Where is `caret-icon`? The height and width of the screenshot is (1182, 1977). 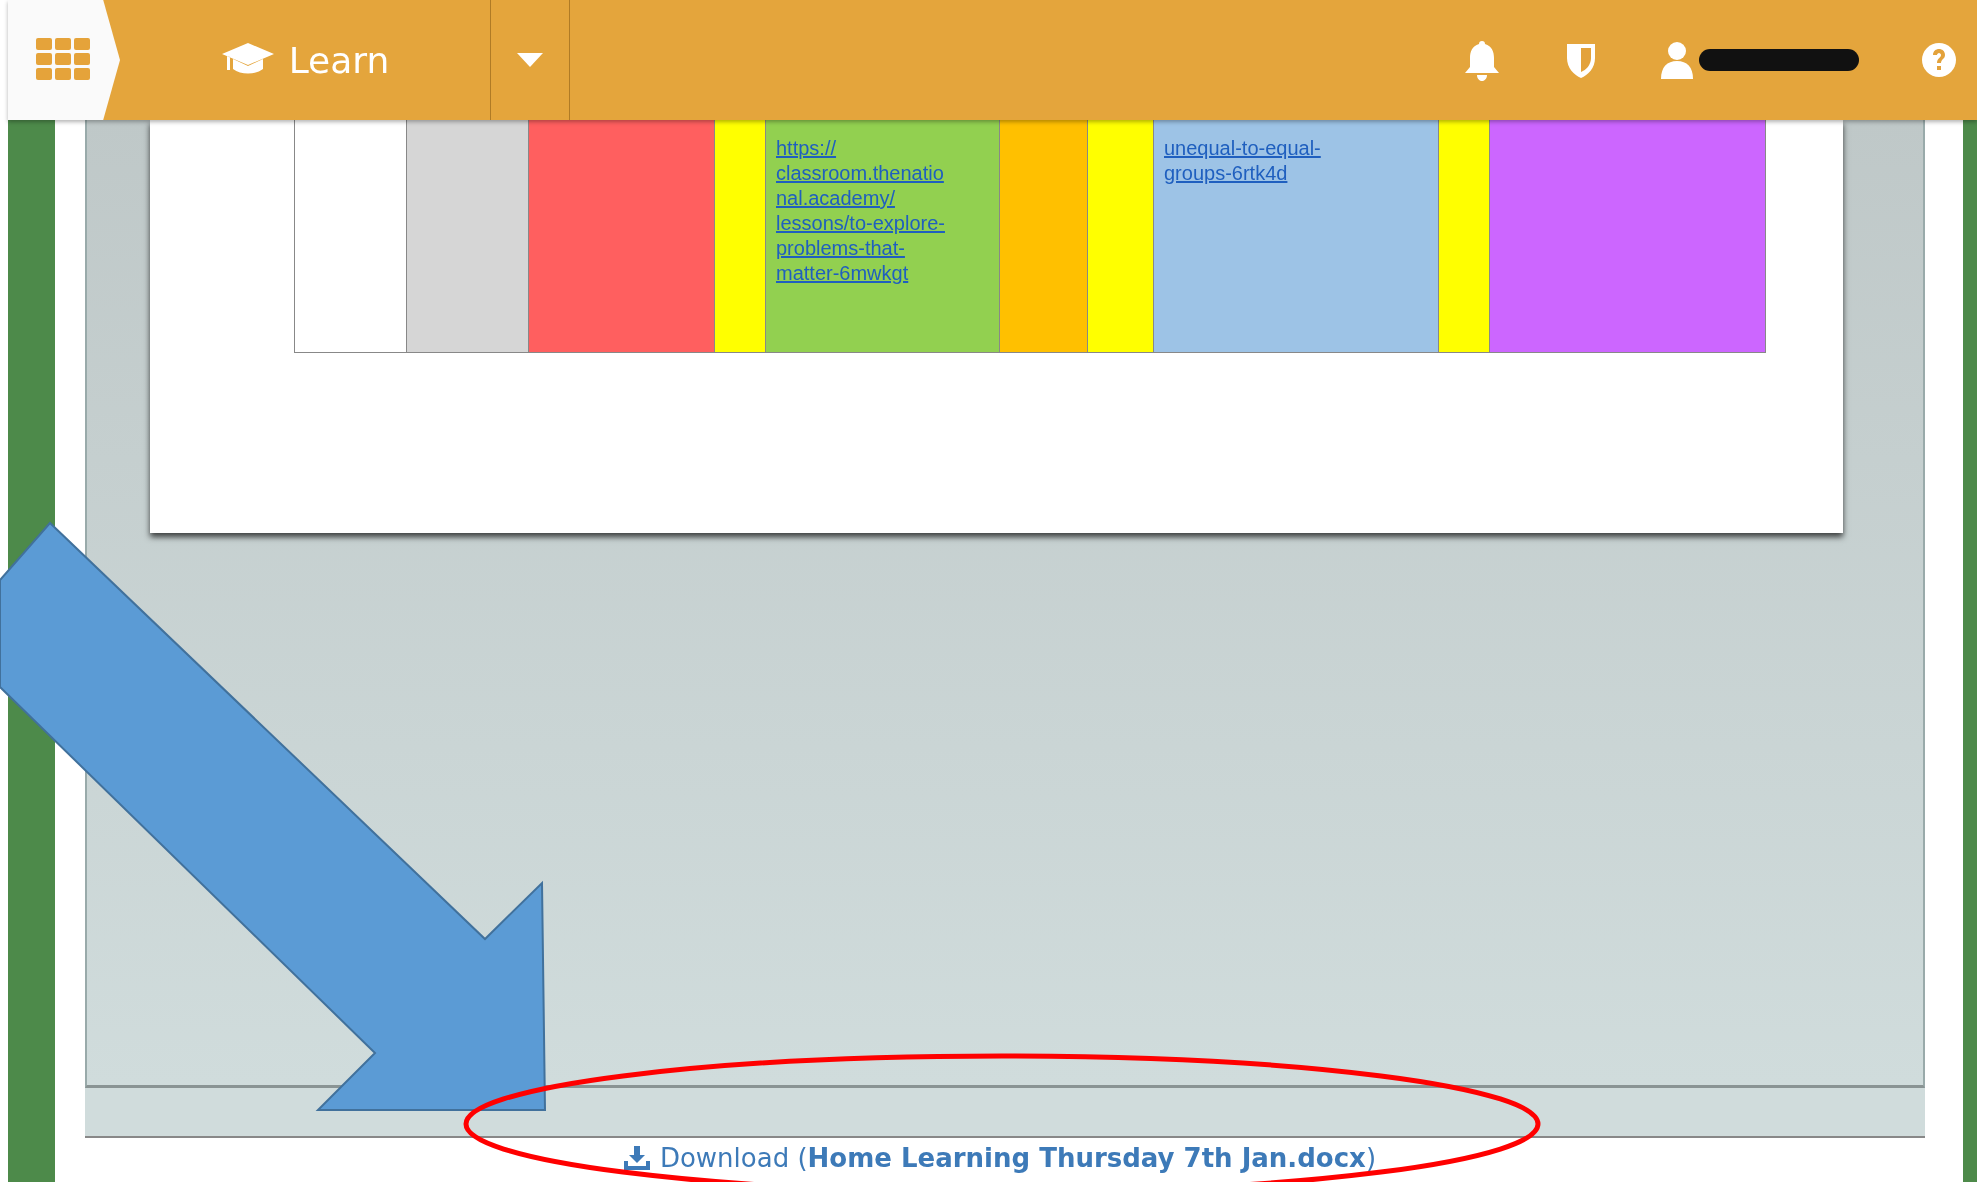
caret-icon is located at coordinates (530, 60).